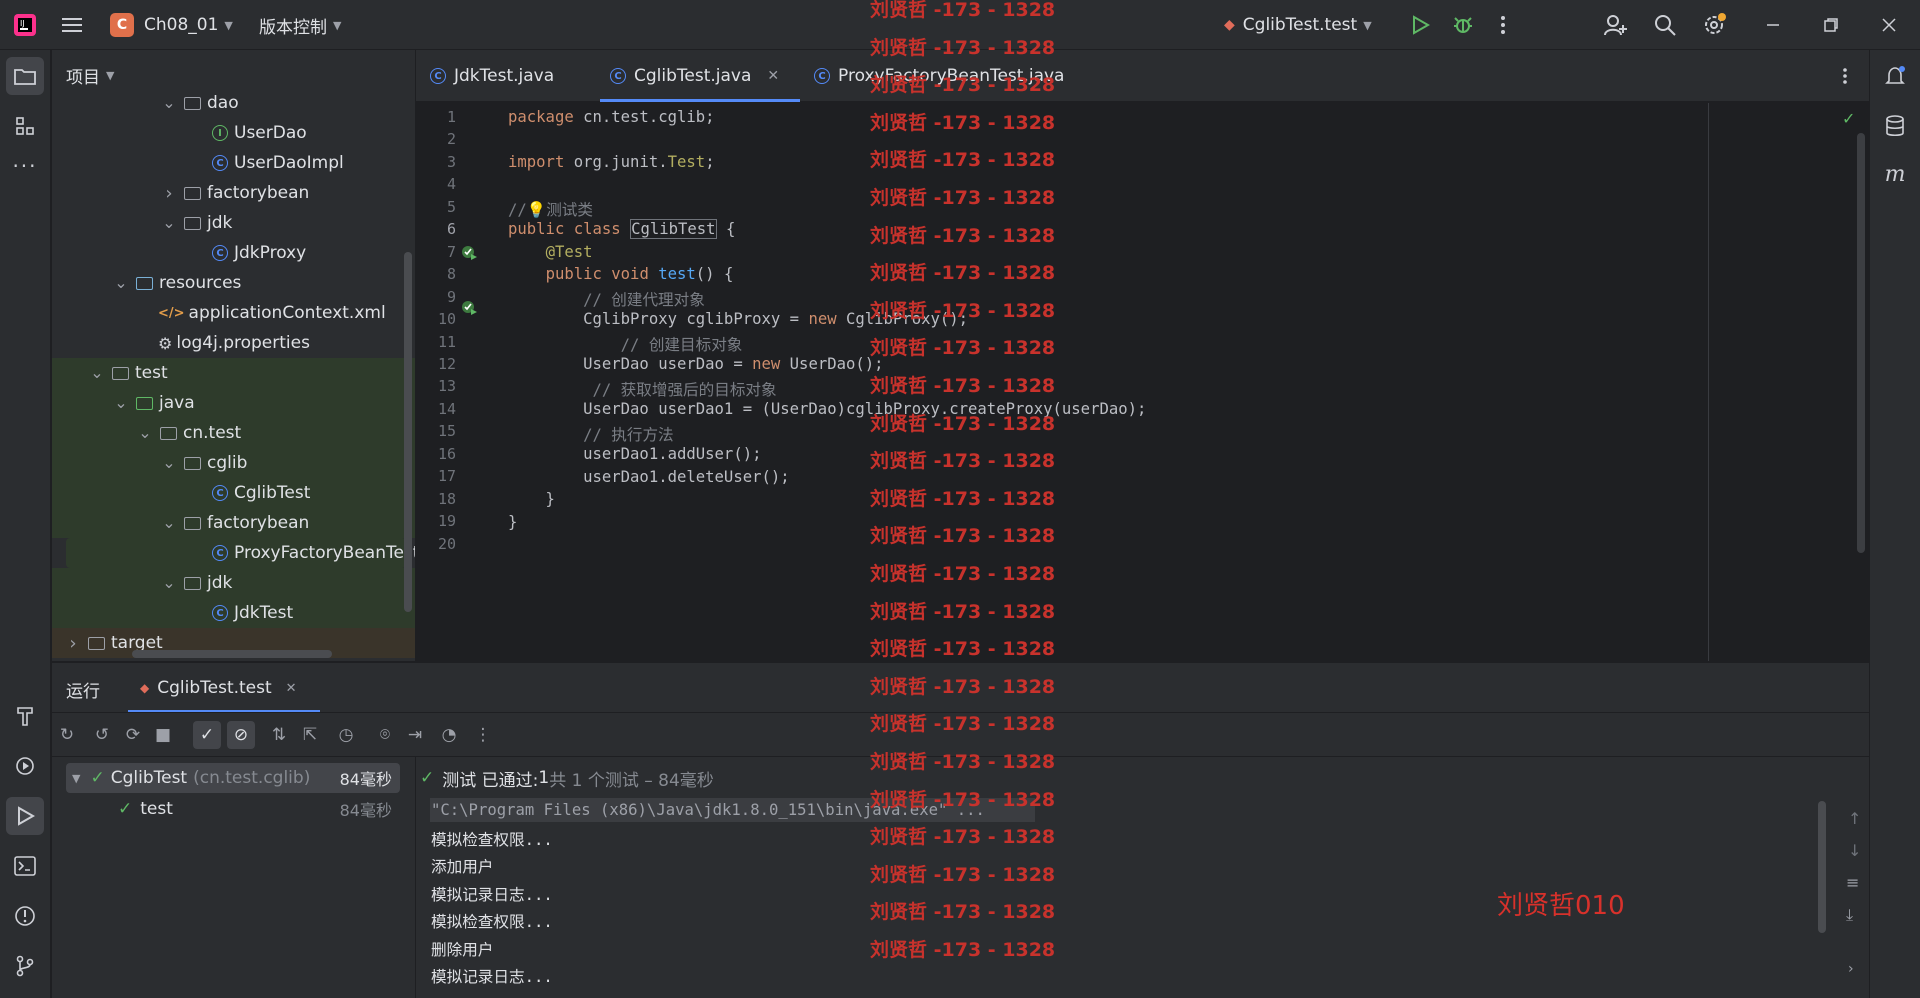 This screenshot has height=998, width=1920. Describe the element at coordinates (1715, 25) in the screenshot. I see `settings-gear-icon` at that location.